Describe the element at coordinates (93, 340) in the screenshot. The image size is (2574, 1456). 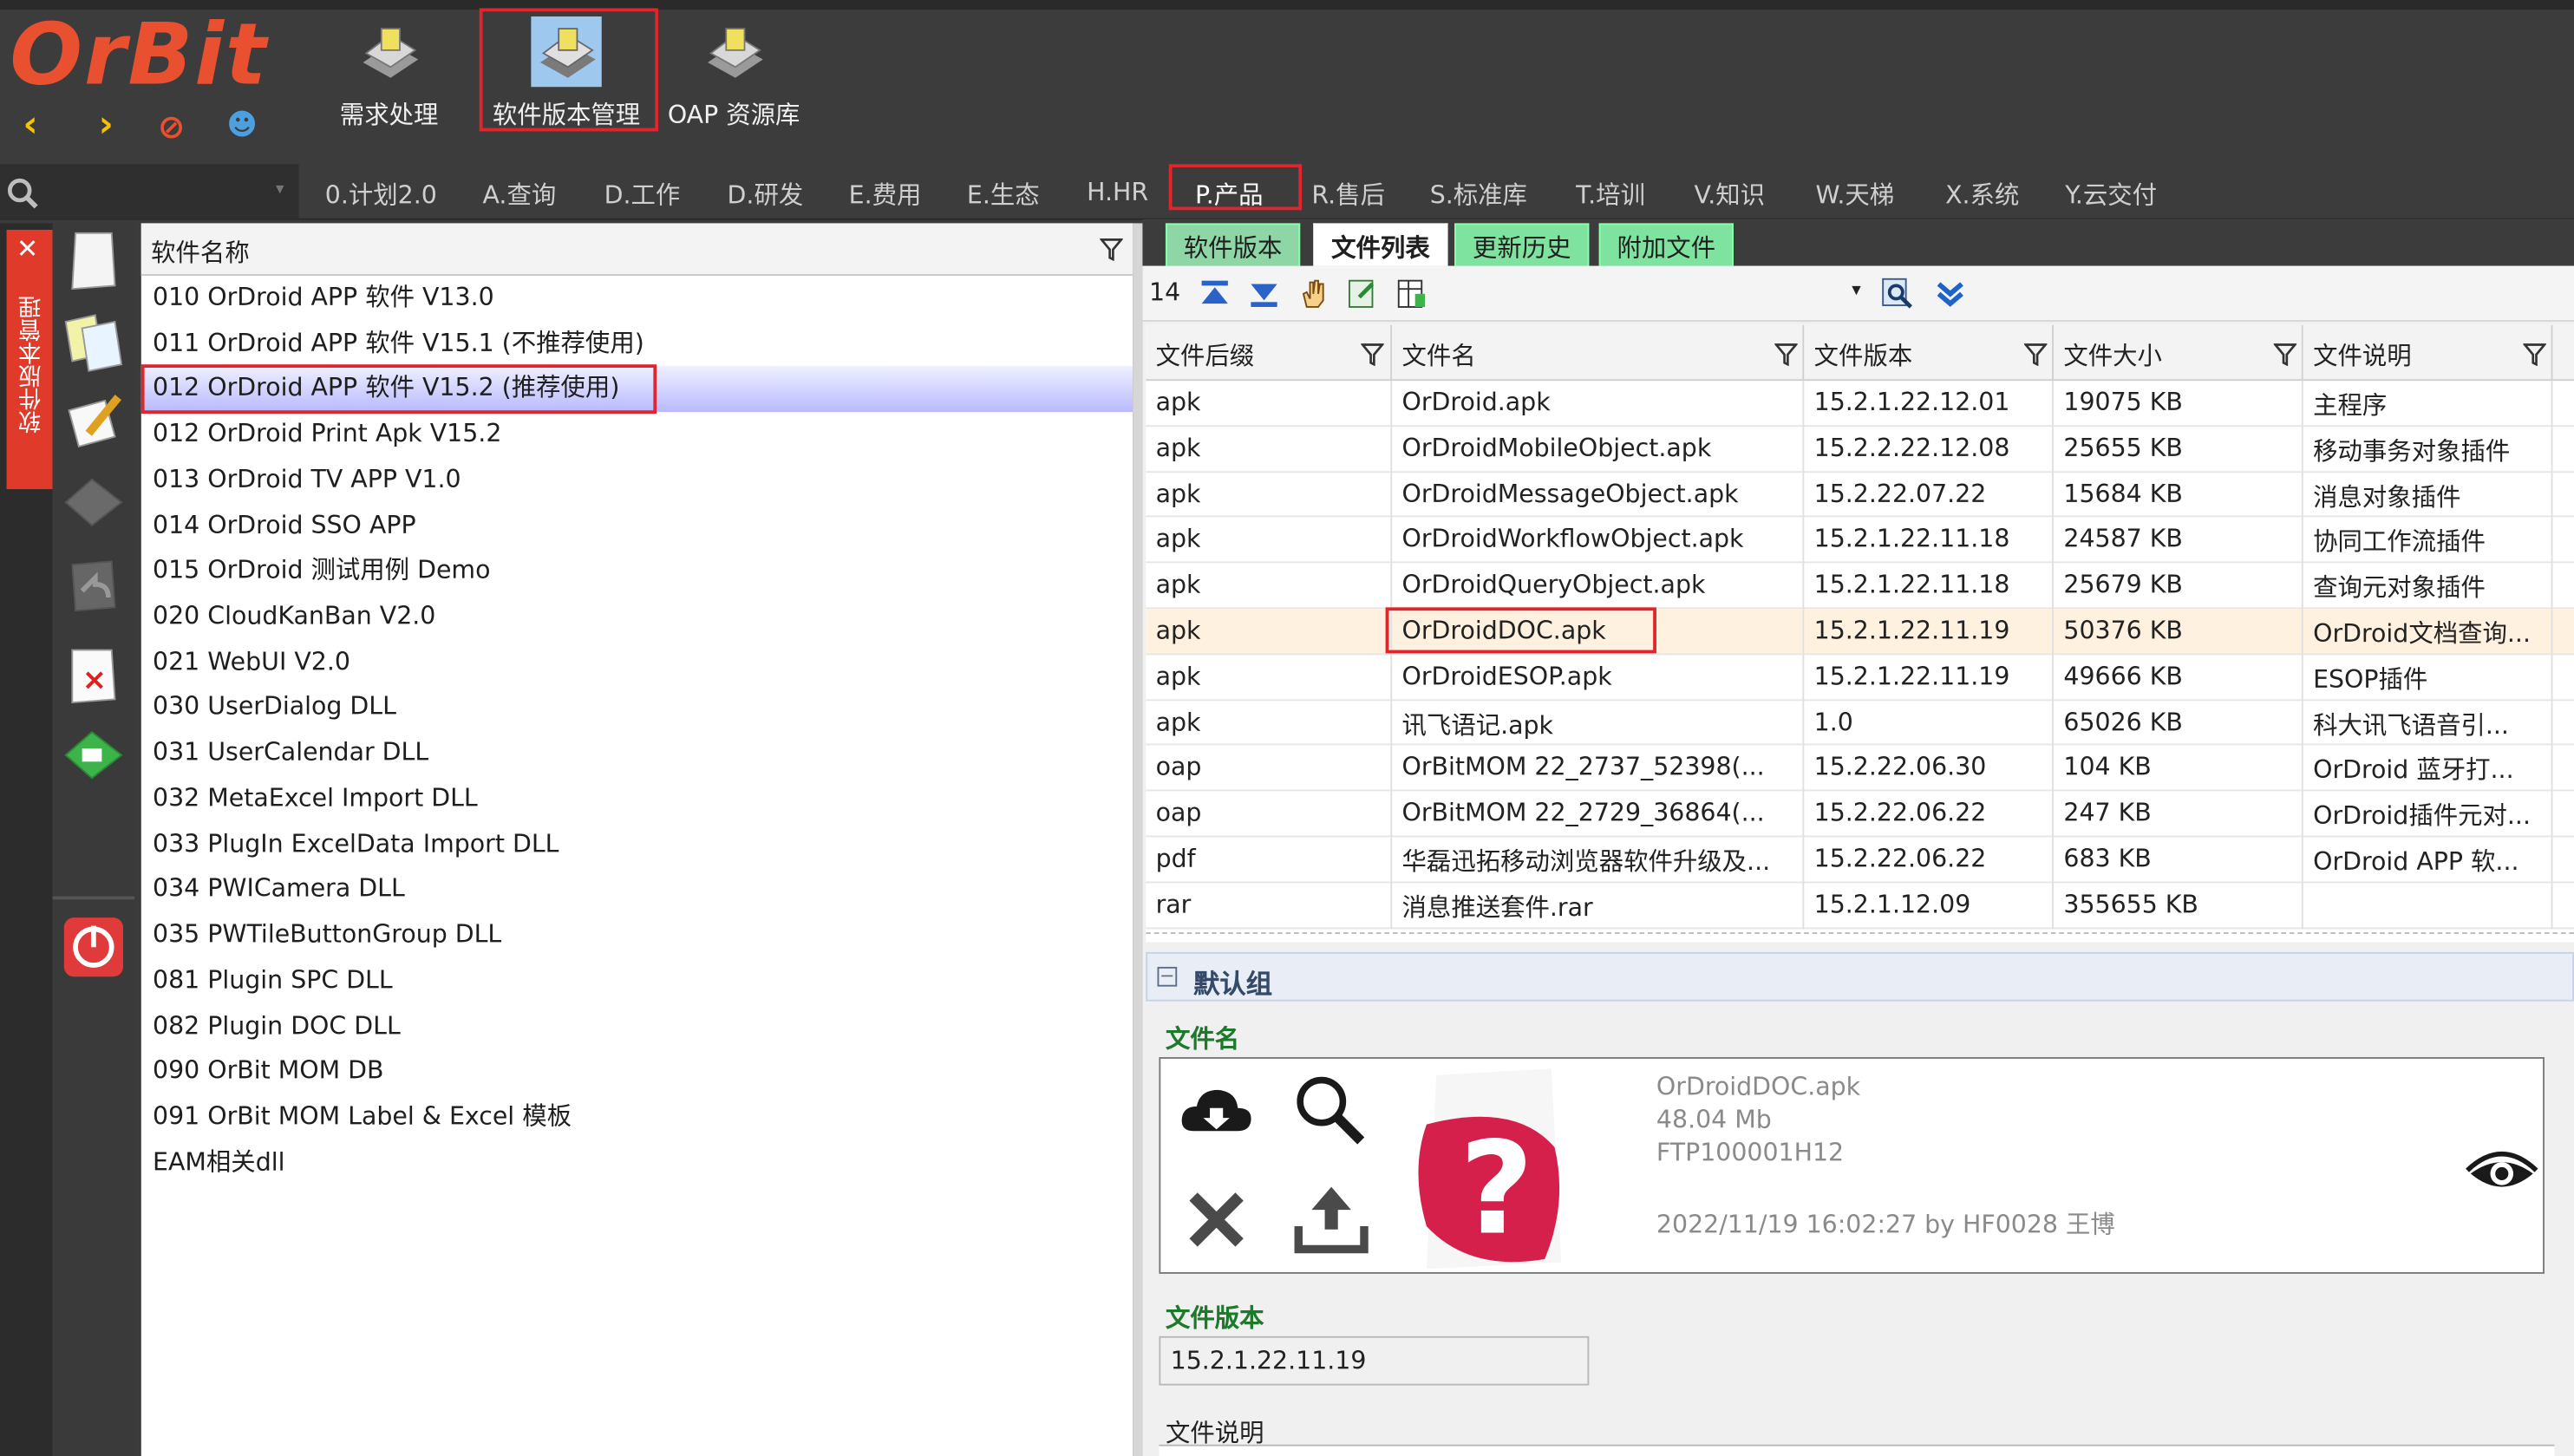
I see `copy-document-icon` at that location.